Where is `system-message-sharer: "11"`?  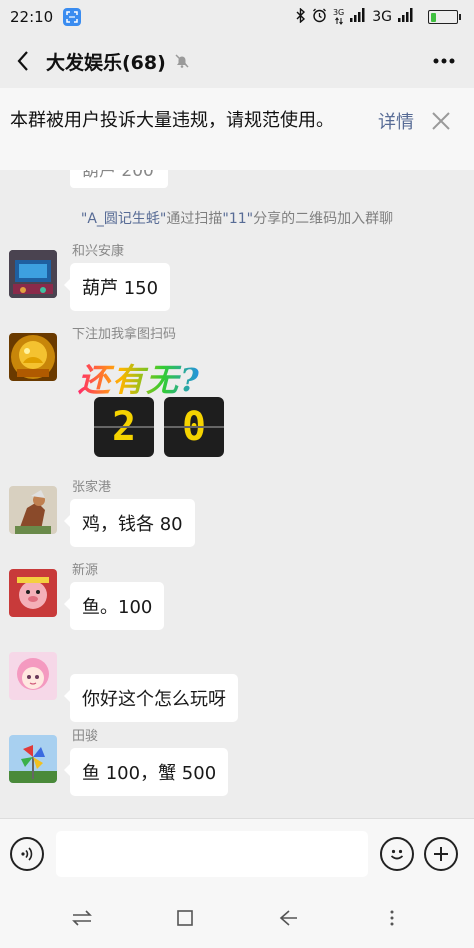 system-message-sharer: "11" is located at coordinates (237, 219).